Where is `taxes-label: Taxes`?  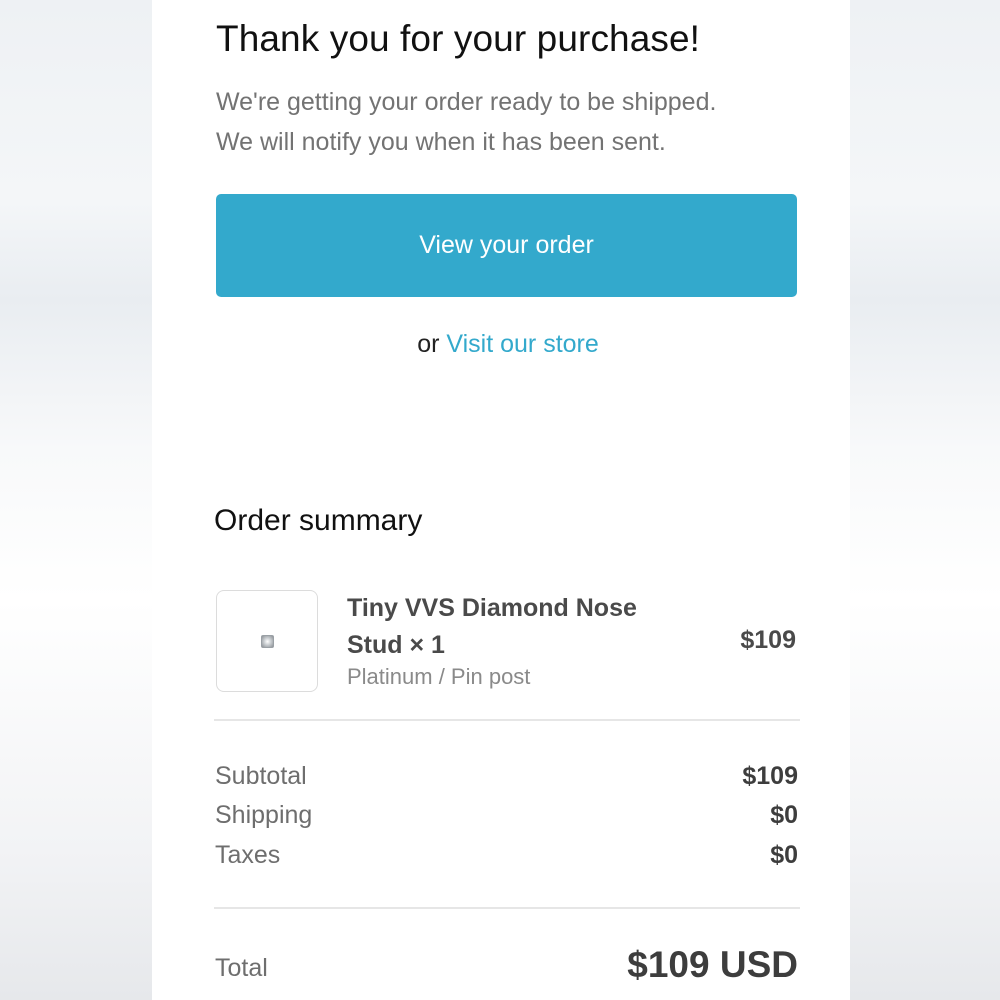 taxes-label: Taxes is located at coordinates (248, 855).